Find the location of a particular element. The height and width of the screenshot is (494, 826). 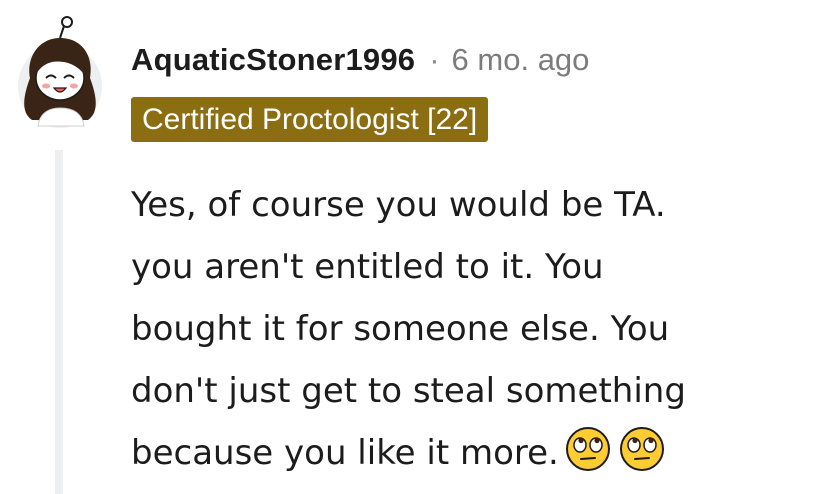

comment-body-line: you aren't entitled to it. You is located at coordinates (367, 267).